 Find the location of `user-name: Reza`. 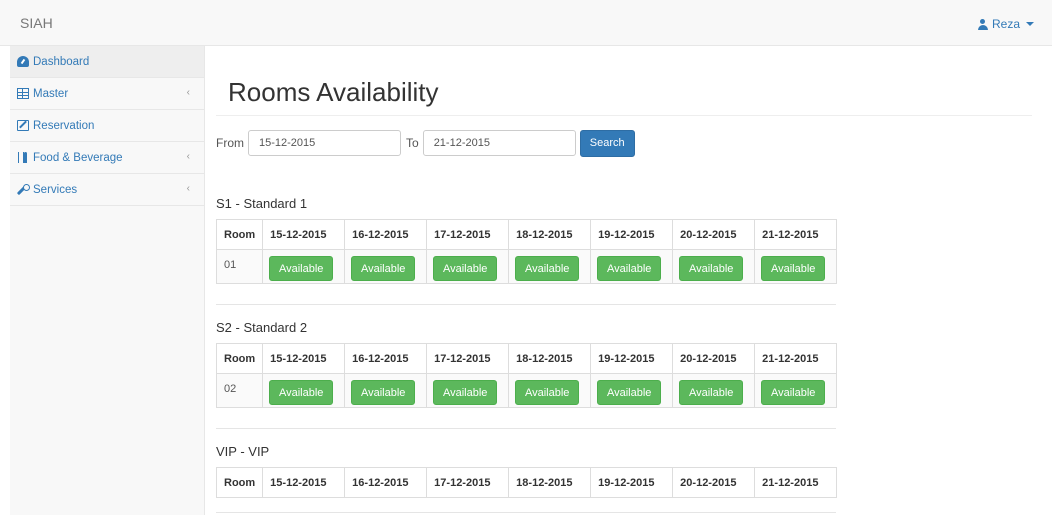

user-name: Reza is located at coordinates (1005, 24).